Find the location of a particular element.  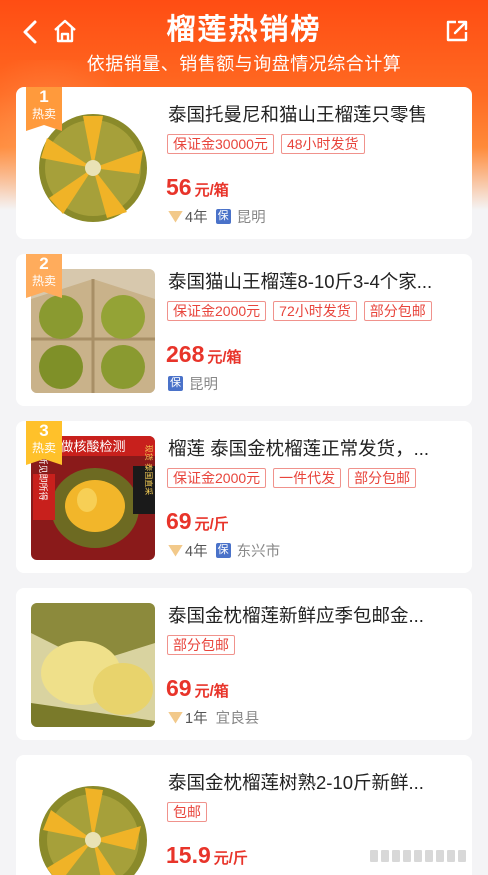

top-bar: 榴莲热销榜 依据销量、销售额与询盘情况综合计算 is located at coordinates (244, 37).